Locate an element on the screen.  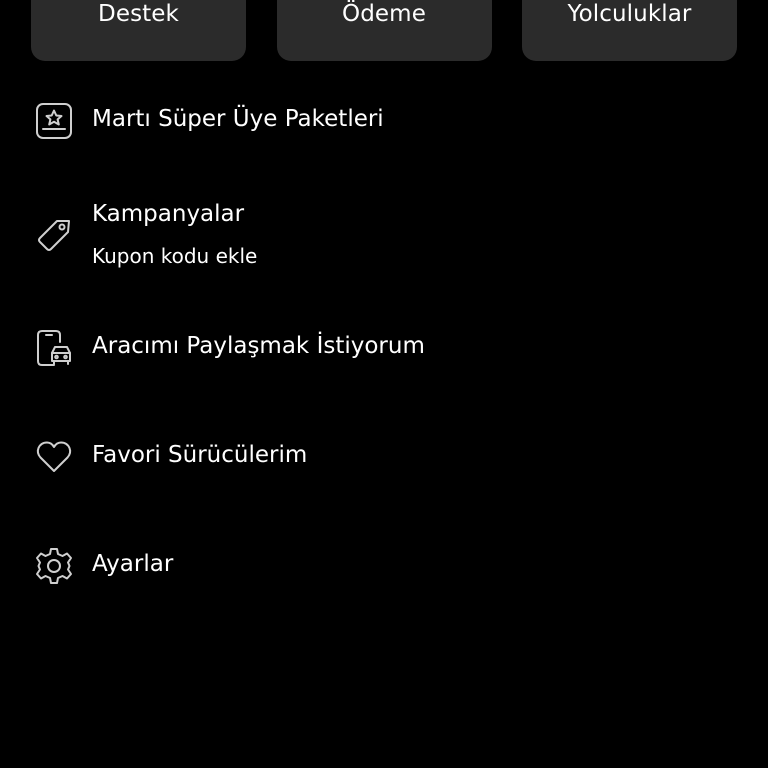
menu-item-settings: Ayarlar is located at coordinates (384, 567).